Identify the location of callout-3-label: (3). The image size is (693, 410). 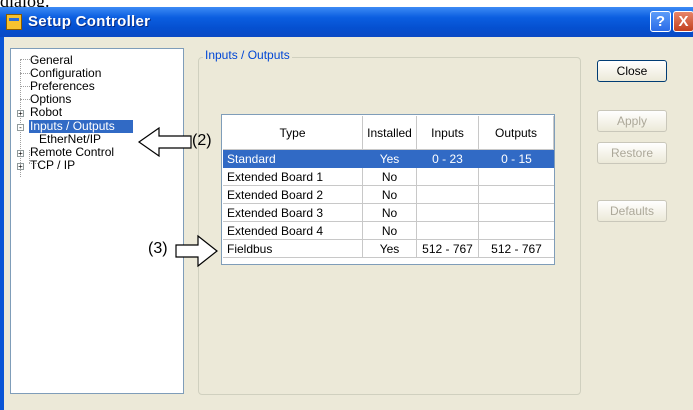
(158, 248).